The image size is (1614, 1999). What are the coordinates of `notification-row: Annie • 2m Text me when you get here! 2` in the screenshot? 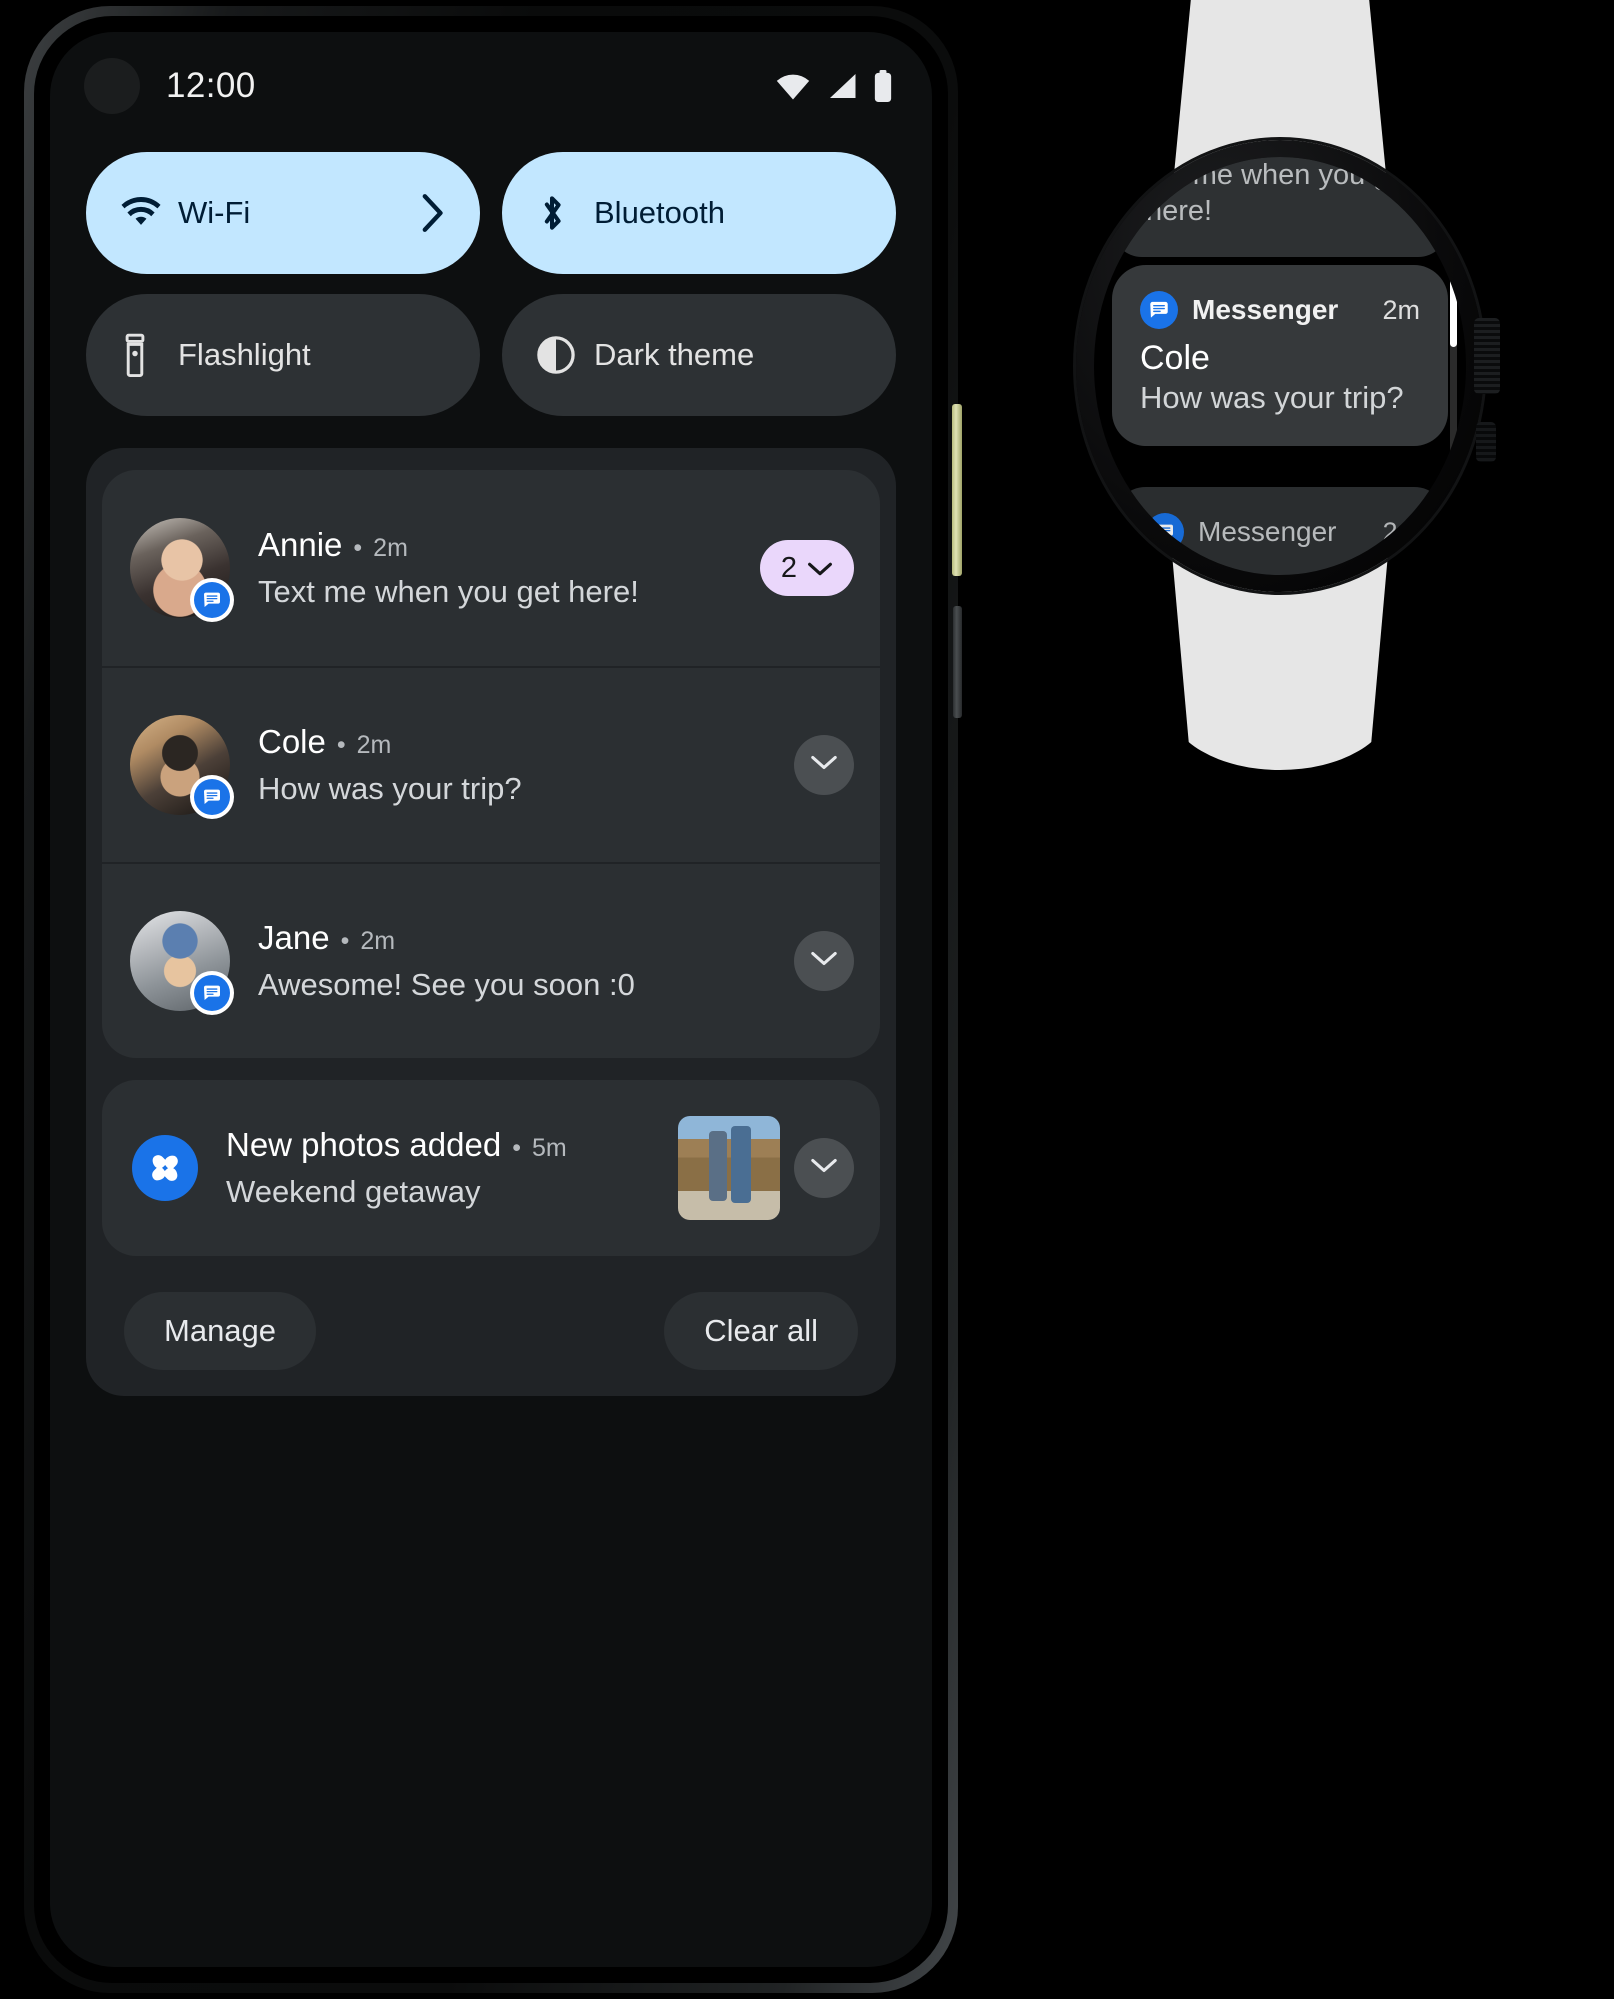 It's located at (491, 568).